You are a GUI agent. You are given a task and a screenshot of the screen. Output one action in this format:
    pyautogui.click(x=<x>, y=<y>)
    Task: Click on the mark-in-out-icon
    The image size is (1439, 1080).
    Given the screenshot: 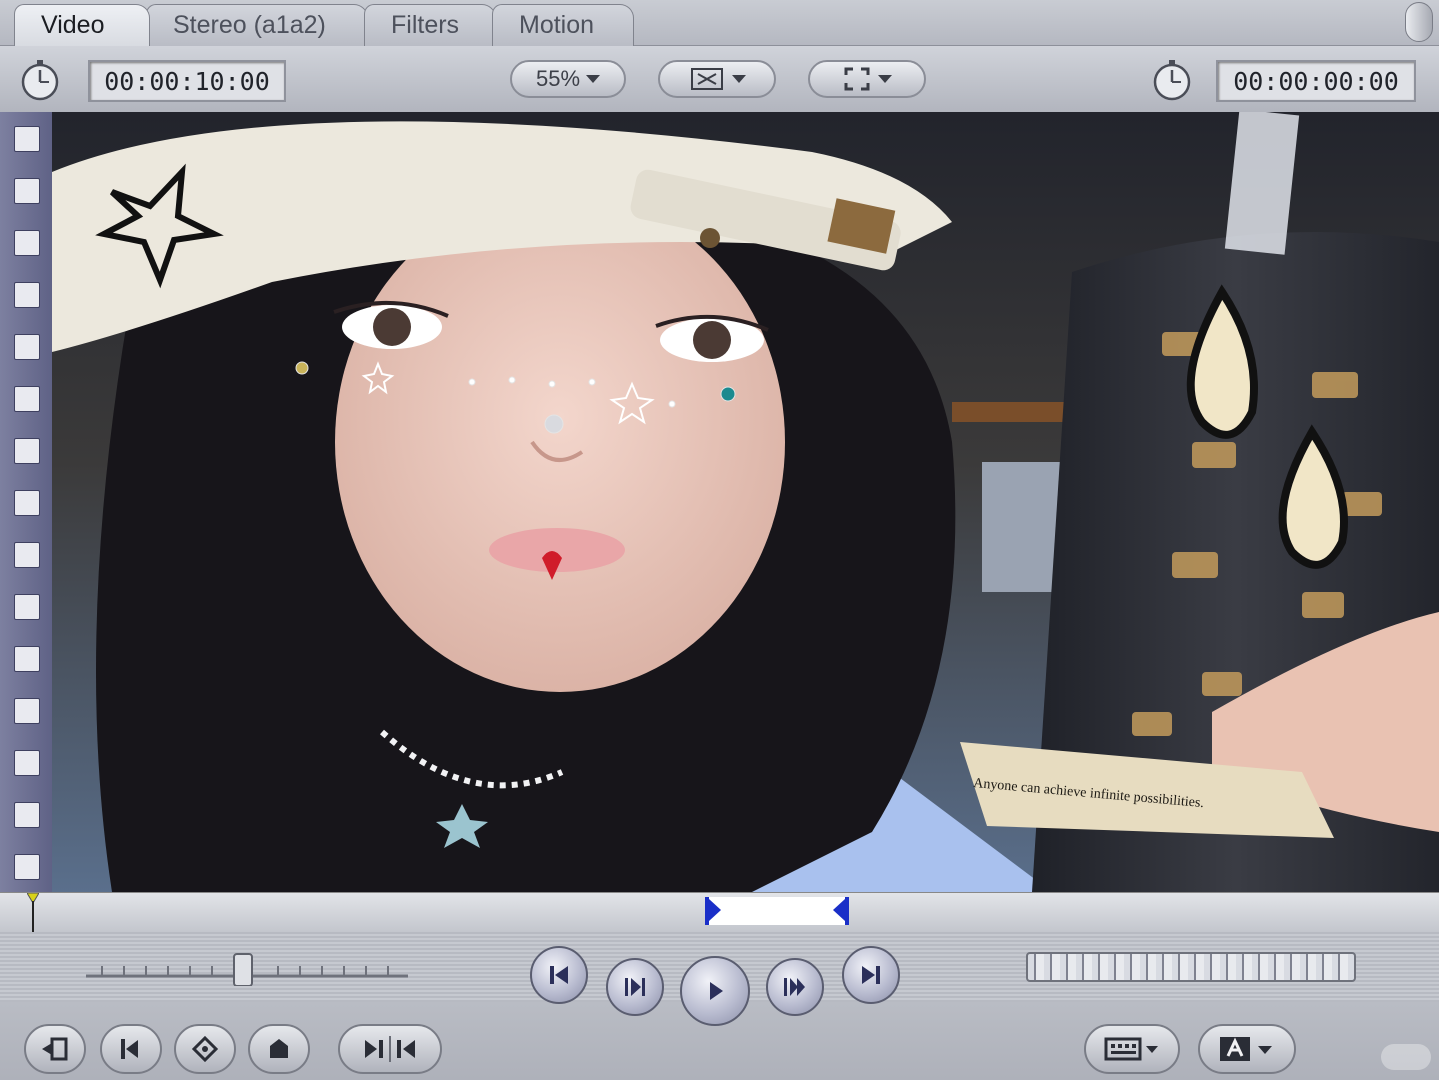 What is the action you would take?
    pyautogui.click(x=129, y=1049)
    